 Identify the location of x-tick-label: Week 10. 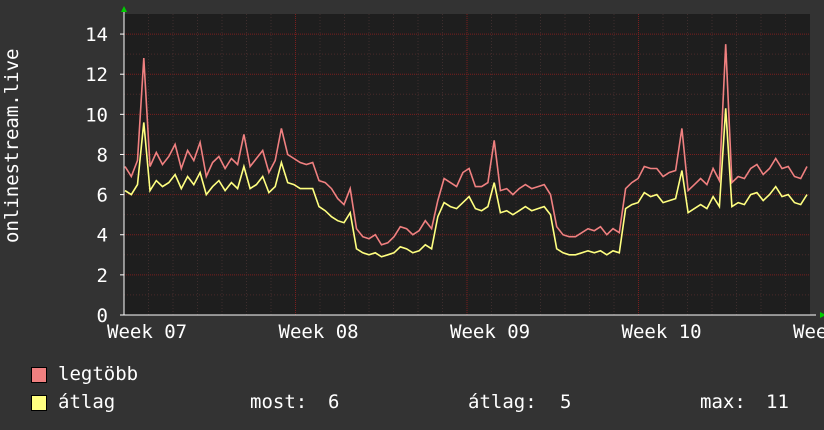
(662, 330).